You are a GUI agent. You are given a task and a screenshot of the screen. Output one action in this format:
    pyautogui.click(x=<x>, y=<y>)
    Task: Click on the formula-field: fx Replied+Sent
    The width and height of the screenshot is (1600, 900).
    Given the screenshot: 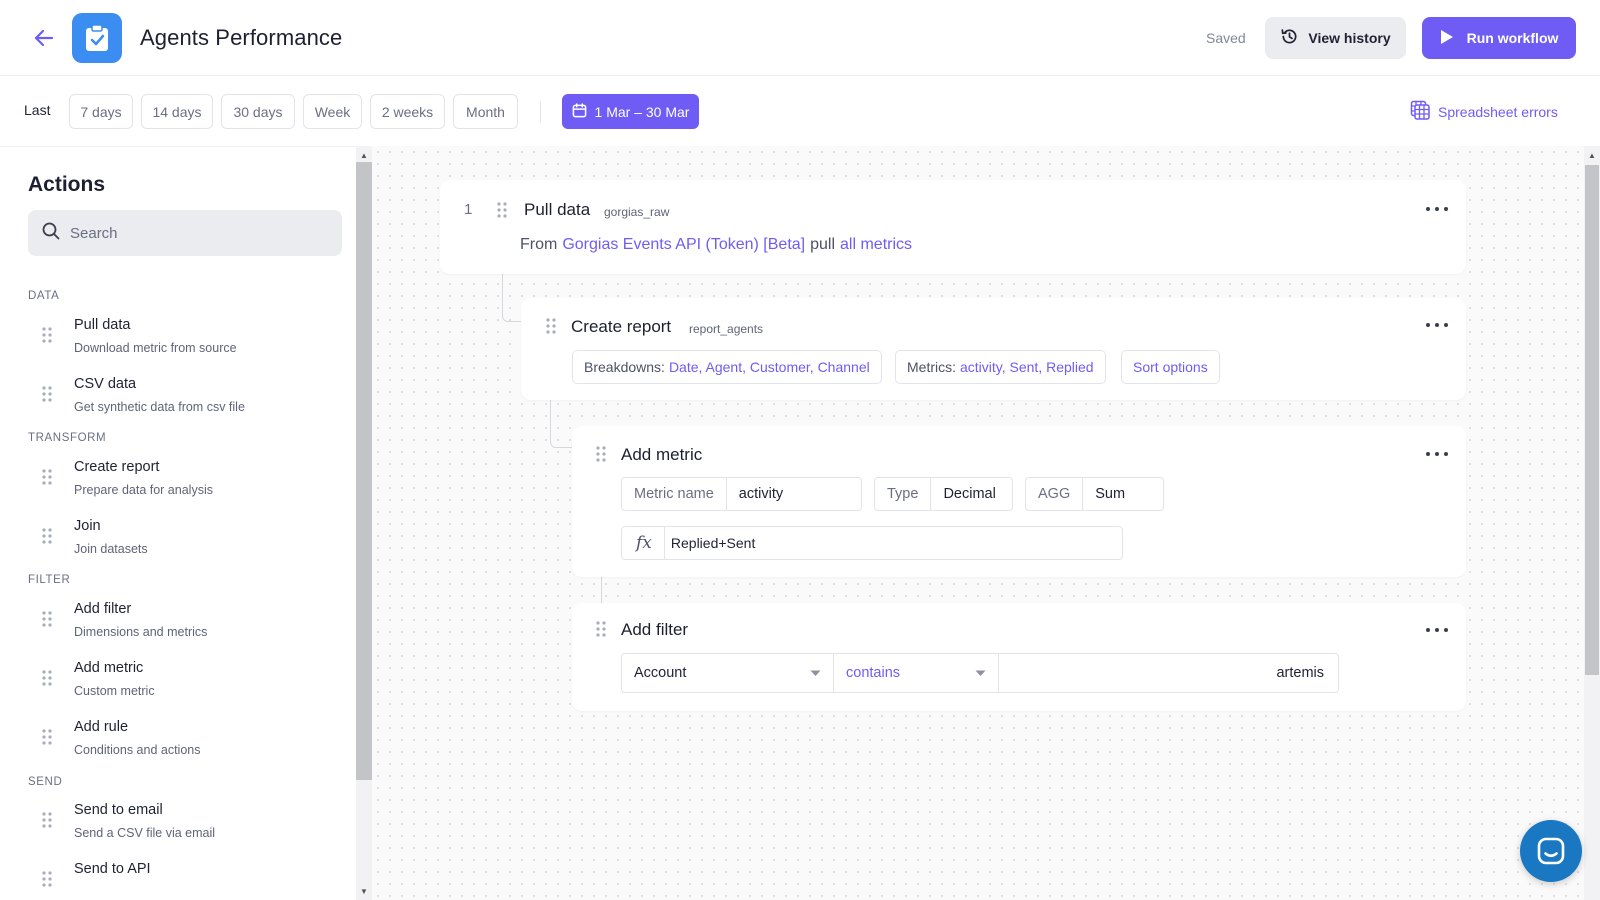 What is the action you would take?
    pyautogui.click(x=872, y=543)
    